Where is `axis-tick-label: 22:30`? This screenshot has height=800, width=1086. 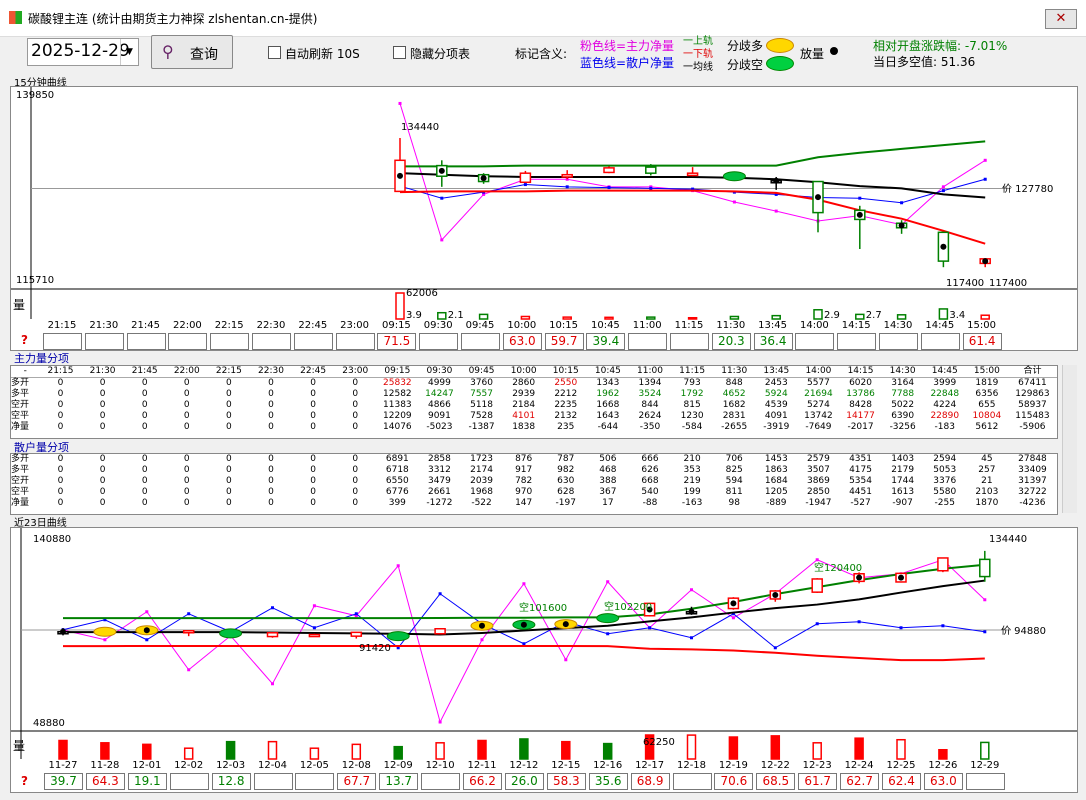 axis-tick-label: 22:30 is located at coordinates (271, 325).